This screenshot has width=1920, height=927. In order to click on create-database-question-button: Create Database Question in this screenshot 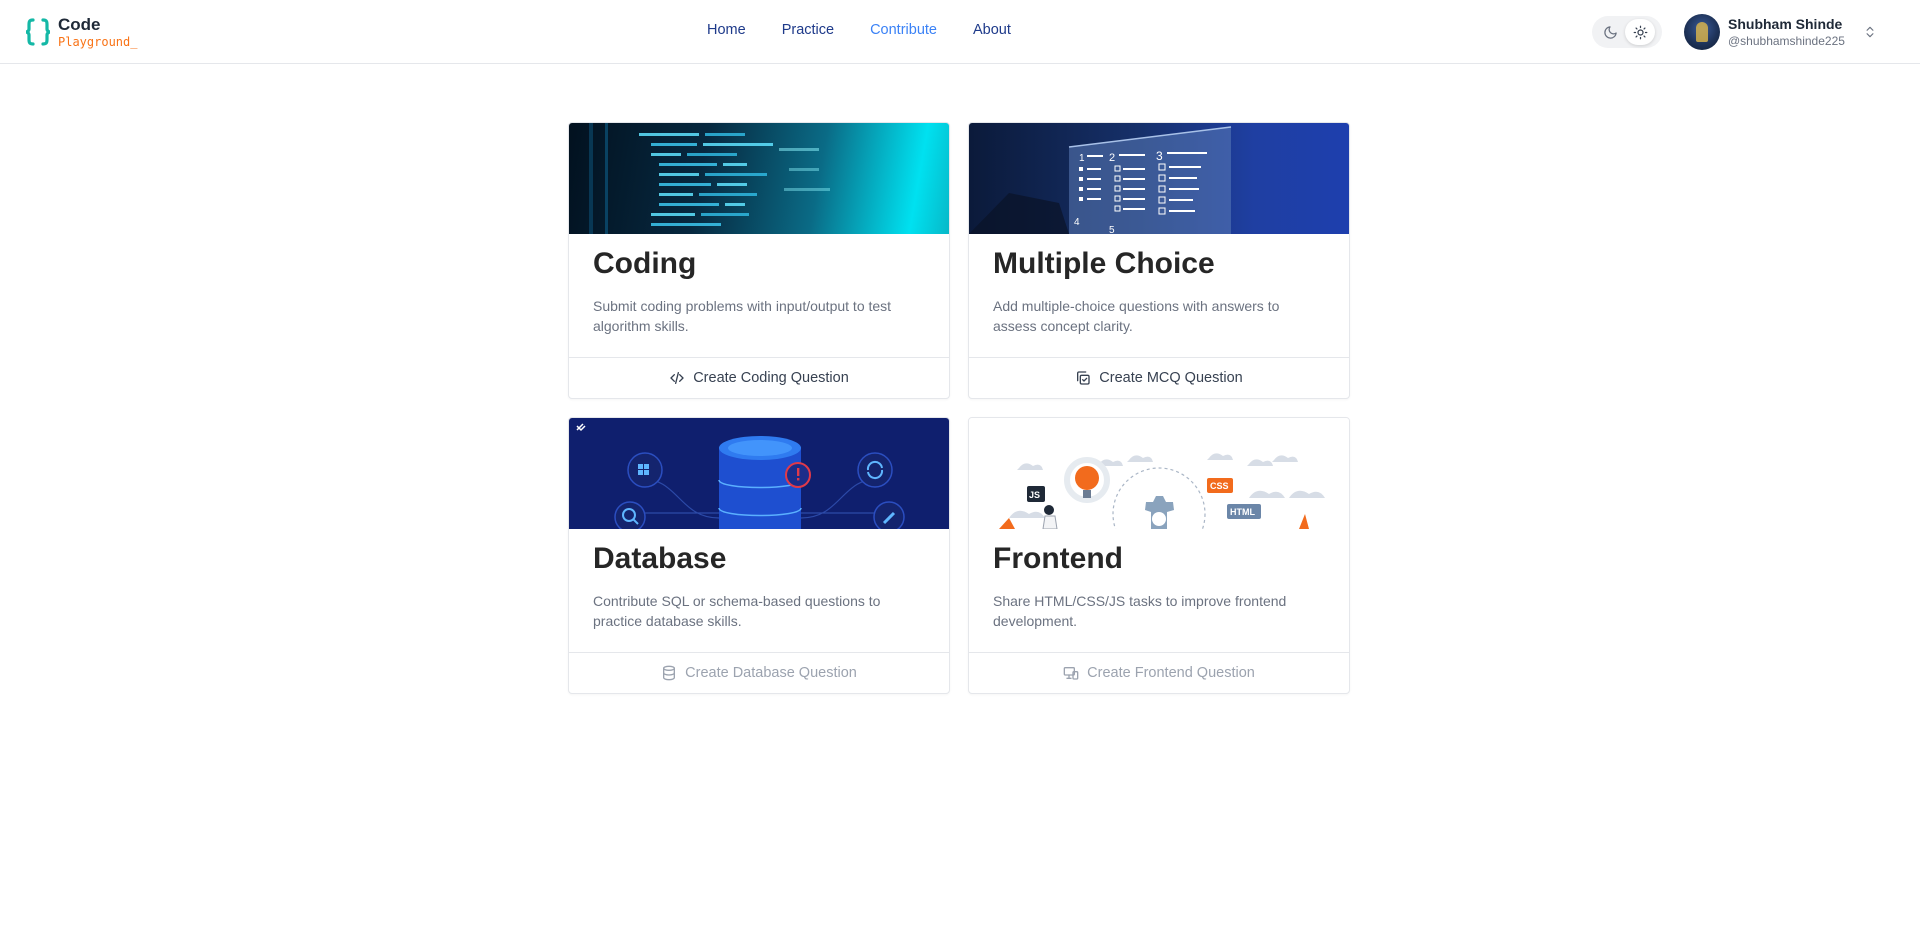, I will do `click(759, 672)`.